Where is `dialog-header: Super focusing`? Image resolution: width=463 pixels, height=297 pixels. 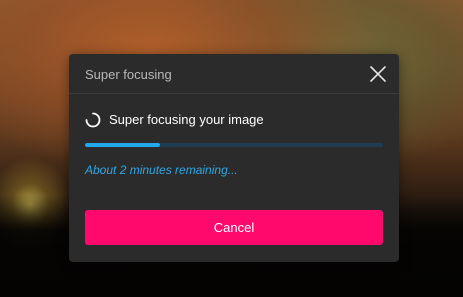
dialog-header: Super focusing is located at coordinates (234, 74).